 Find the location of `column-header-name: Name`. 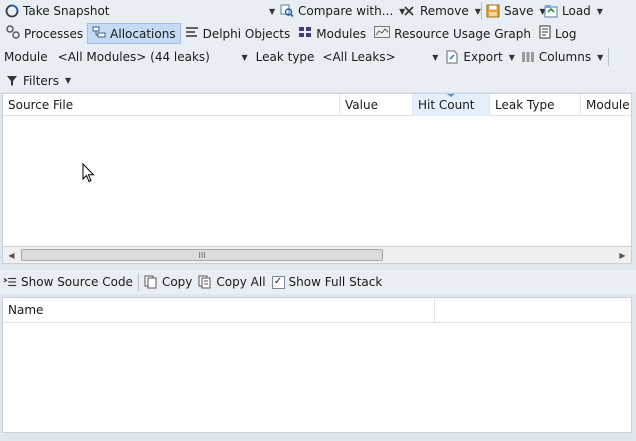

column-header-name: Name is located at coordinates (219, 310).